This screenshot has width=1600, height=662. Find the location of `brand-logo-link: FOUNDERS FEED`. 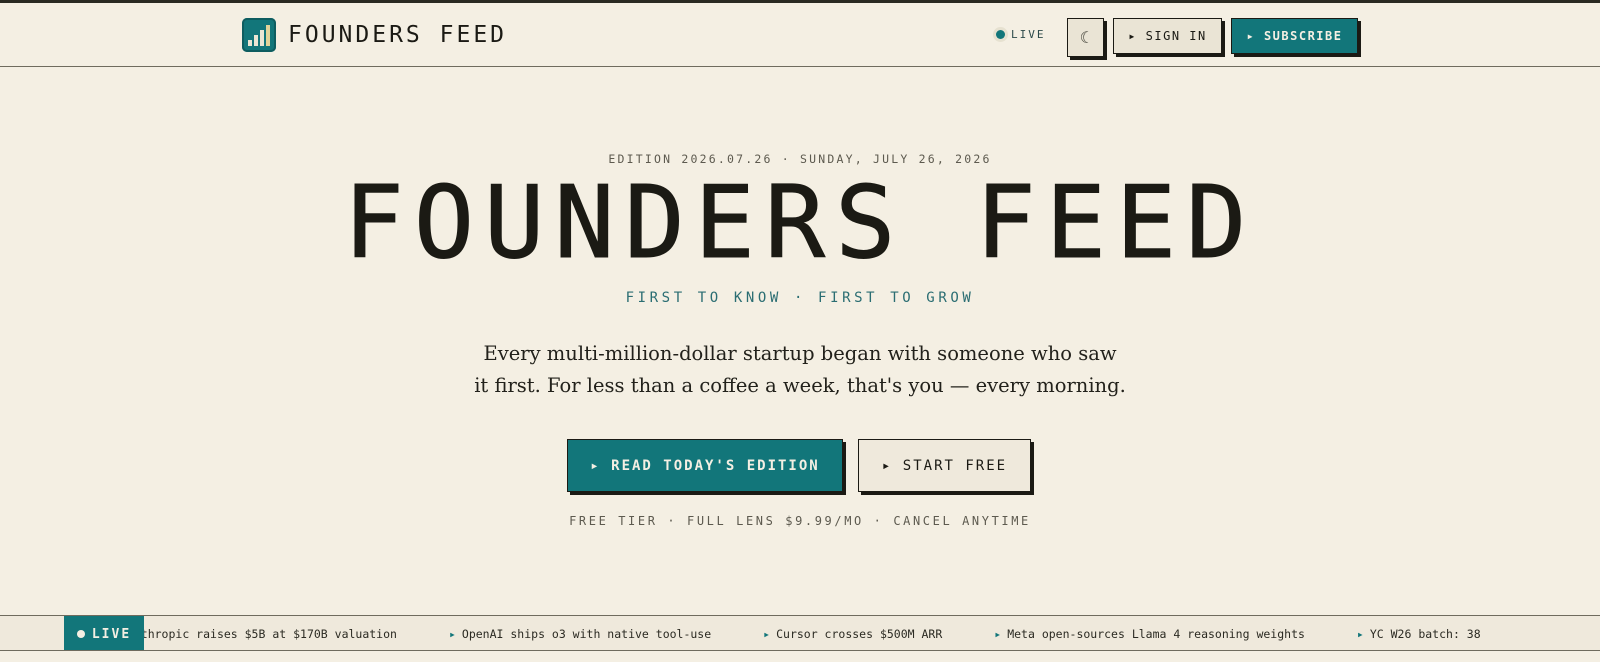

brand-logo-link: FOUNDERS FEED is located at coordinates (374, 35).